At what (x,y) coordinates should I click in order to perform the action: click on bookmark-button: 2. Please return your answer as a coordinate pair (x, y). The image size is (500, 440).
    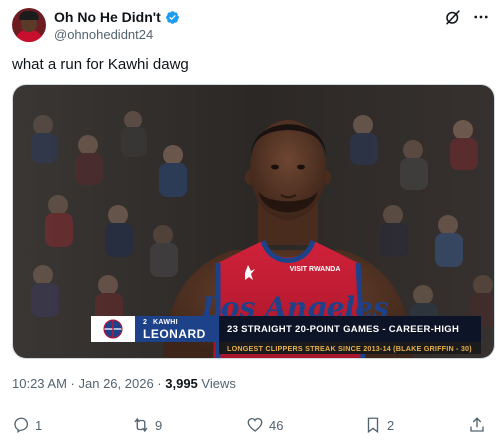
    Looking at the image, I should click on (379, 425).